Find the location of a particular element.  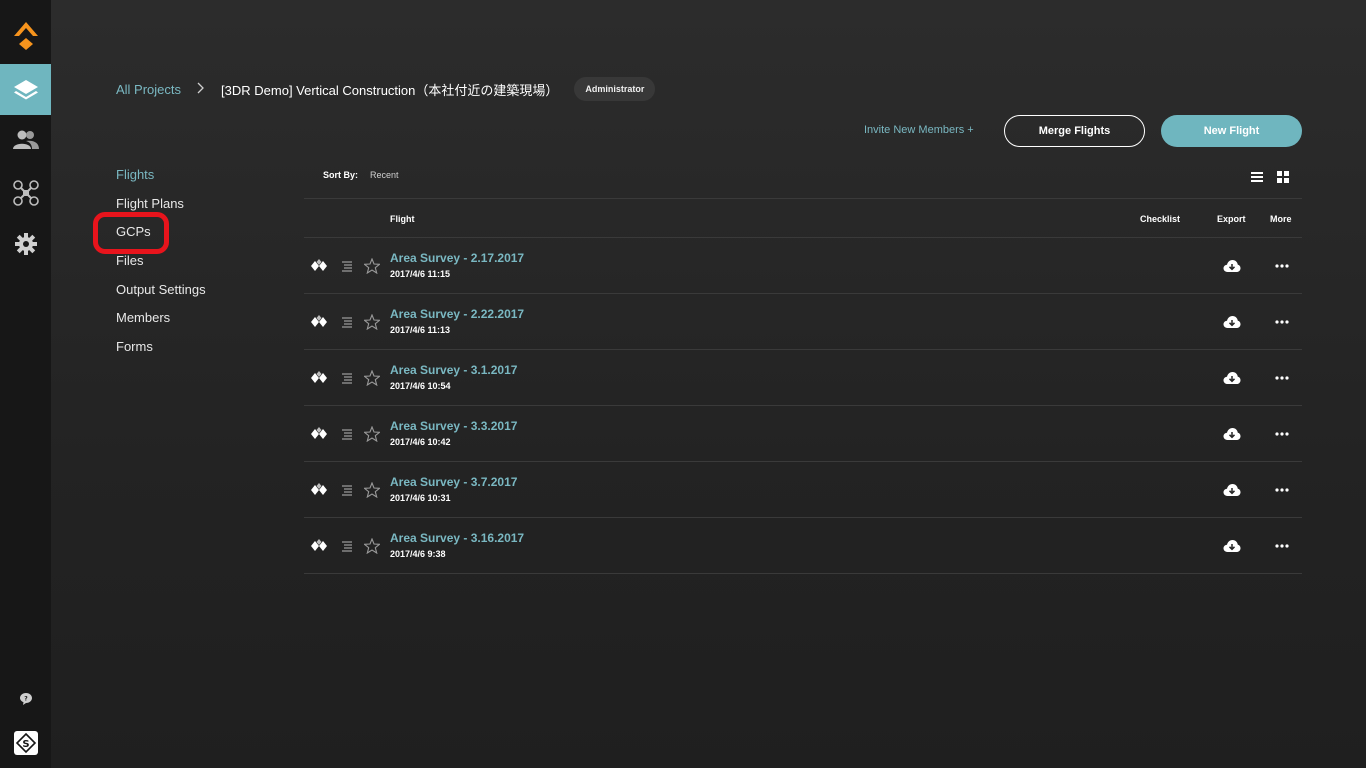

flight-name-link: Area Survey - 2.22.2017 is located at coordinates (457, 314).